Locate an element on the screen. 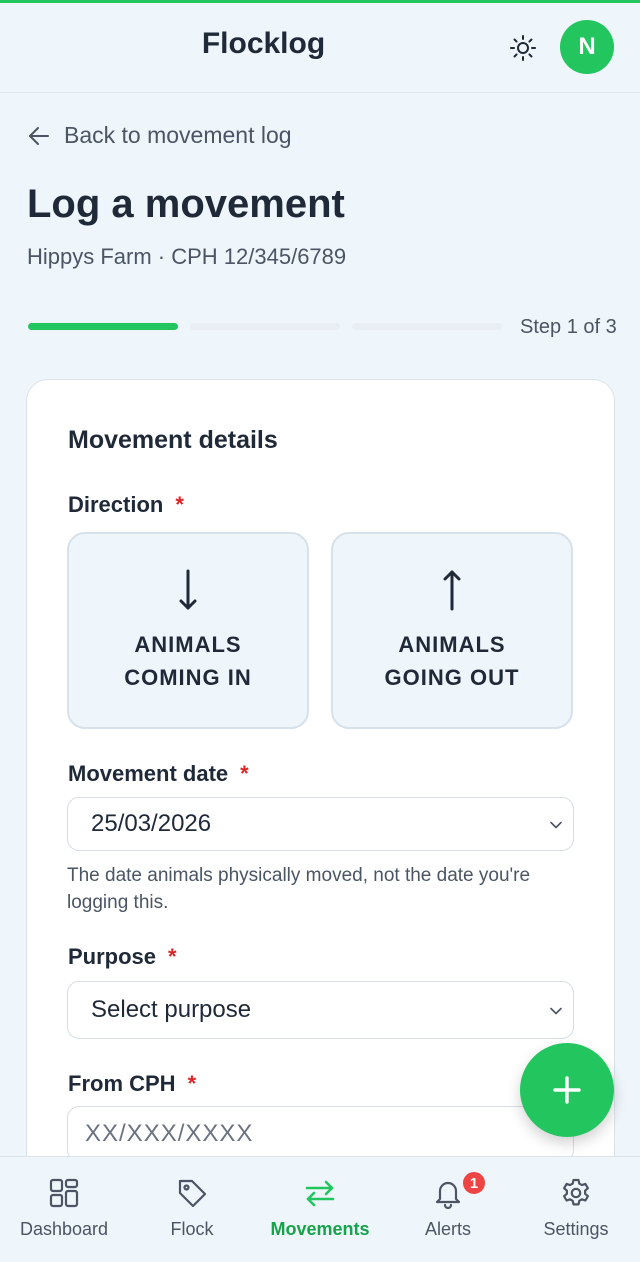 This screenshot has height=1262, width=640. section-title: Movement details is located at coordinates (173, 440).